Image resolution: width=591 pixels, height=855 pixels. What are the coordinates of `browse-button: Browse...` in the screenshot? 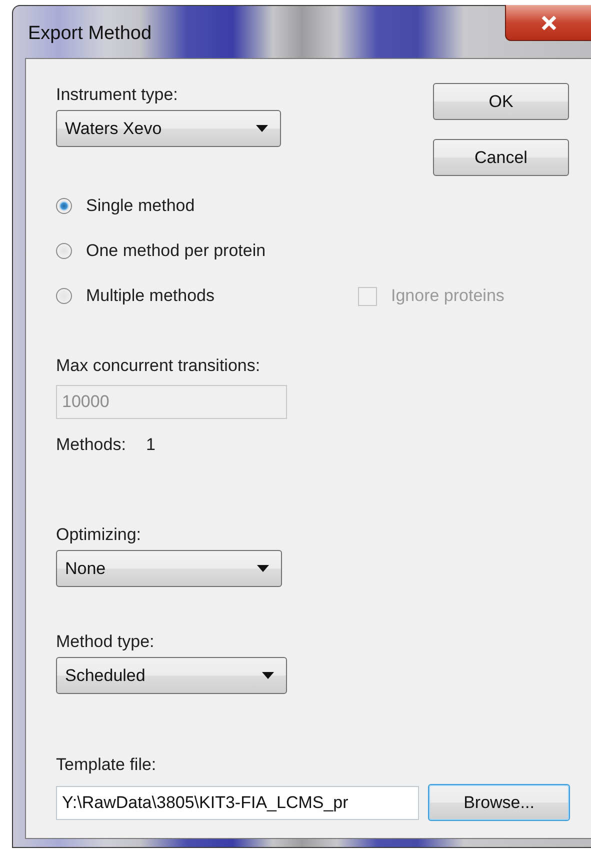 It's located at (499, 802).